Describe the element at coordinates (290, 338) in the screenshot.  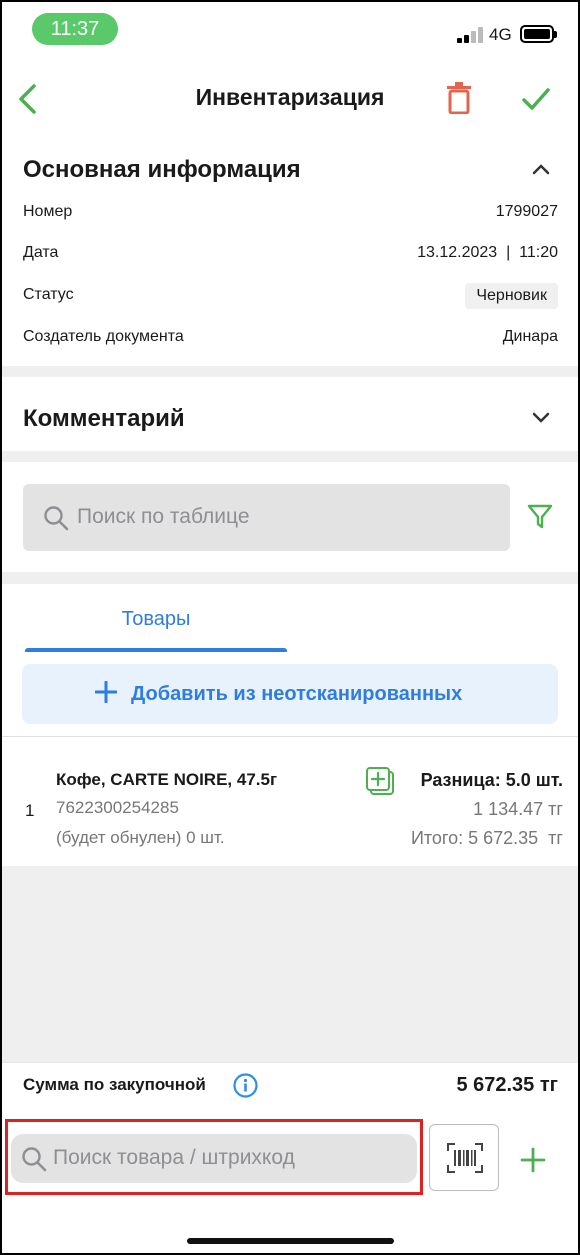
I see `info-row-creator: Создатель документа Динара` at that location.